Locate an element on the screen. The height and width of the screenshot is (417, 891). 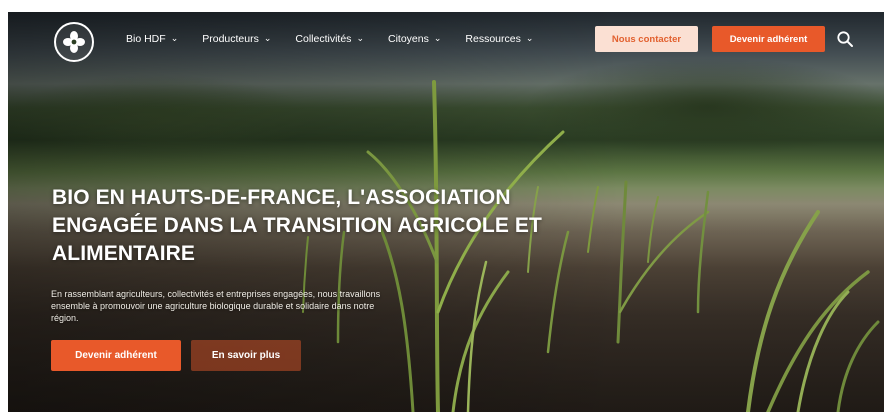
nav-item-producteurs: Producteurs ⌄ is located at coordinates (237, 39).